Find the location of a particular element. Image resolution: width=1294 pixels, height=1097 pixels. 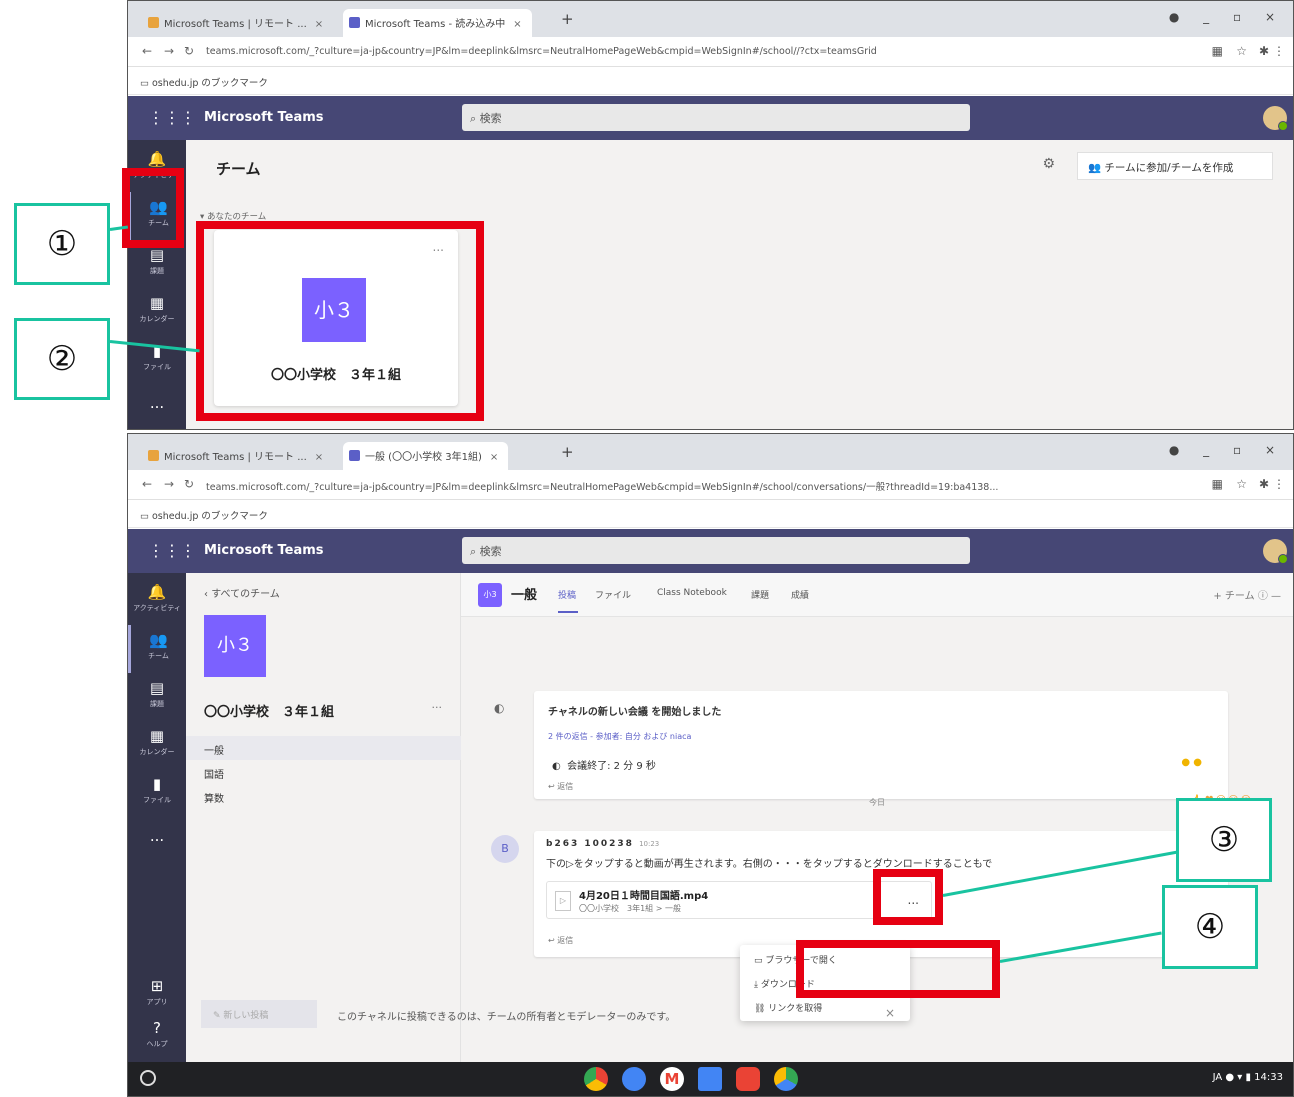

join-create-team-button: 👥 チームに参加/チームを作成 is located at coordinates (1175, 166).